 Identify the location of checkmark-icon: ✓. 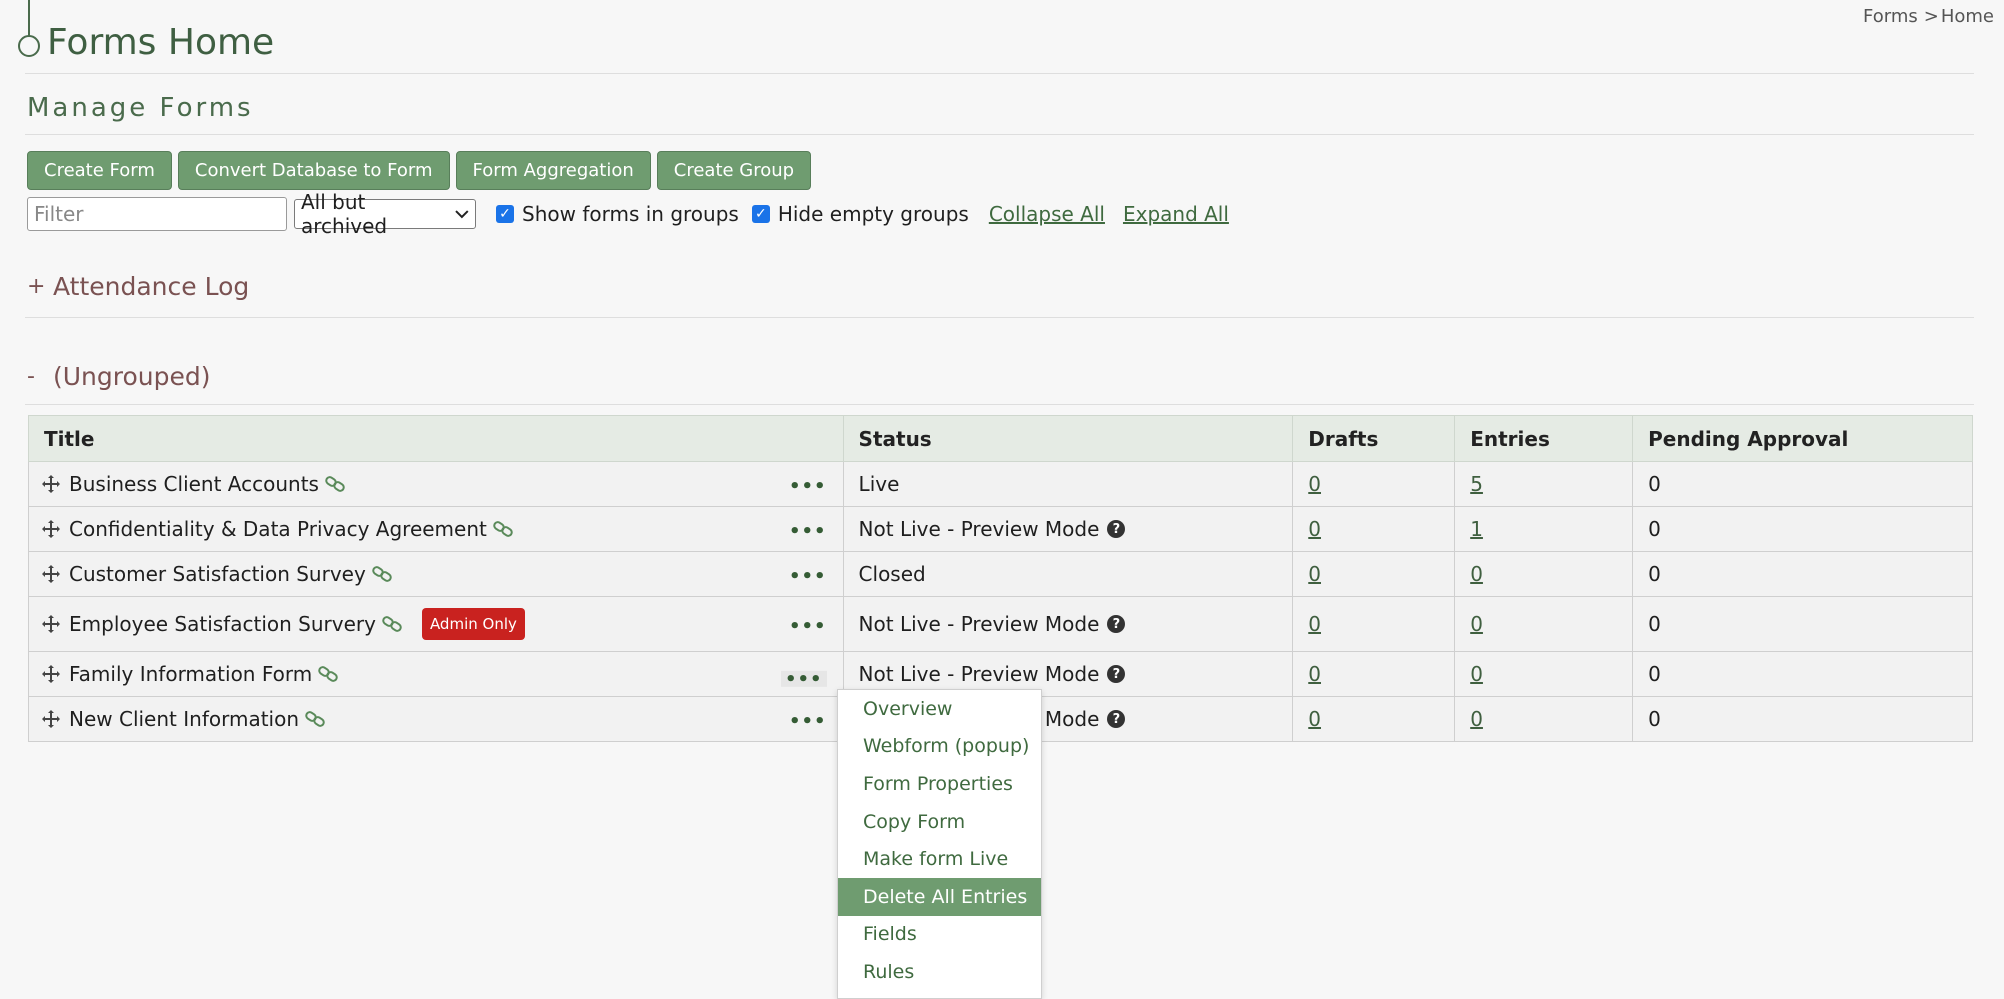
(505, 214).